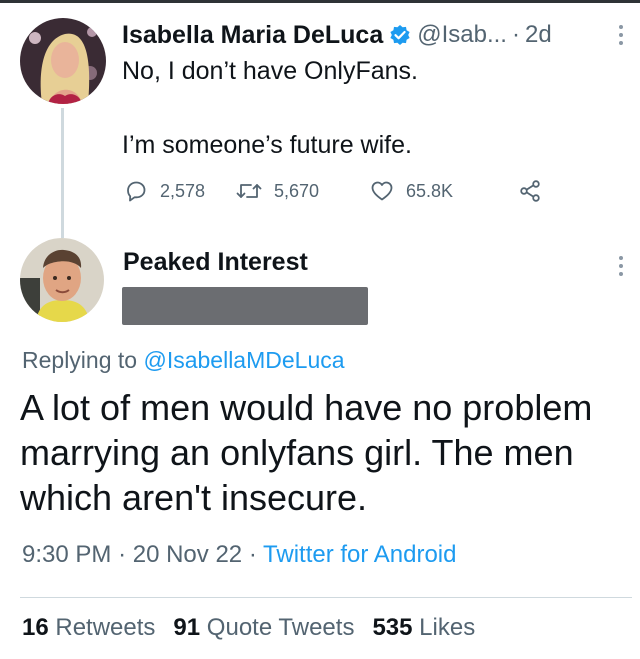 The image size is (640, 659). I want to click on retweets-stat-link: 16 Retweets, so click(88, 628).